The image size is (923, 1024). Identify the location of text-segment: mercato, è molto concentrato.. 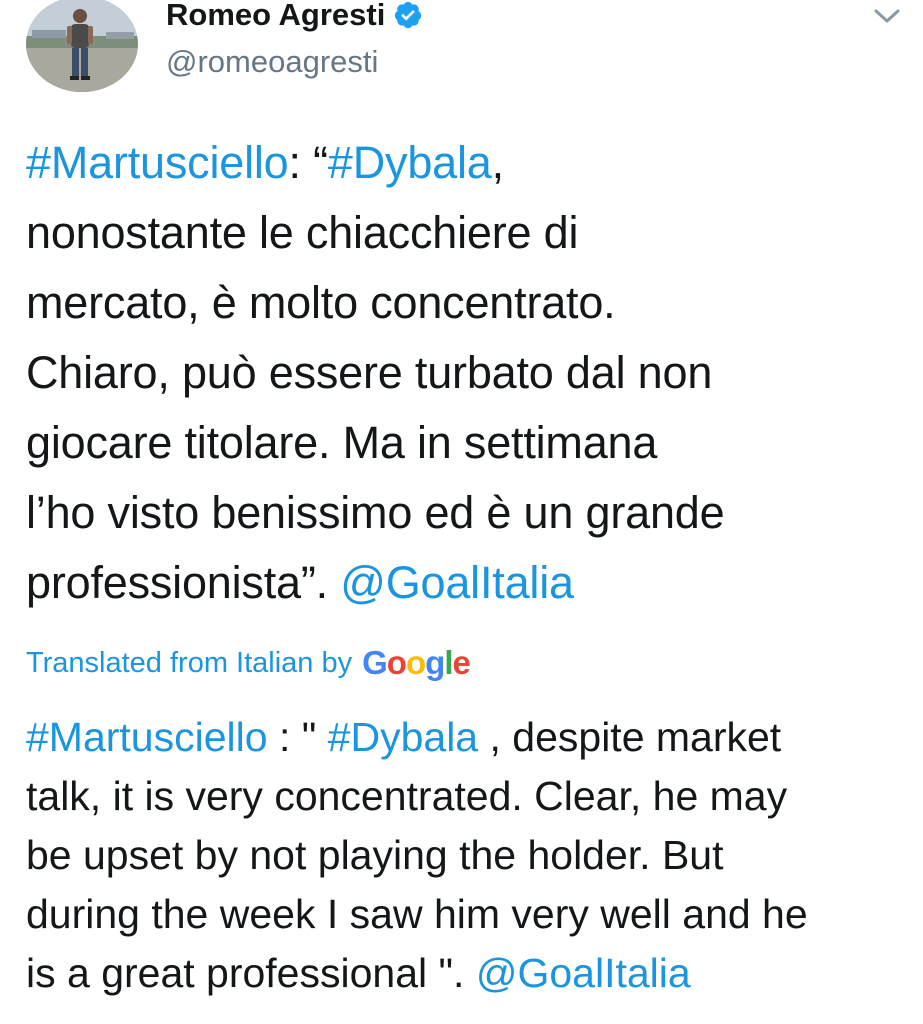
(321, 302).